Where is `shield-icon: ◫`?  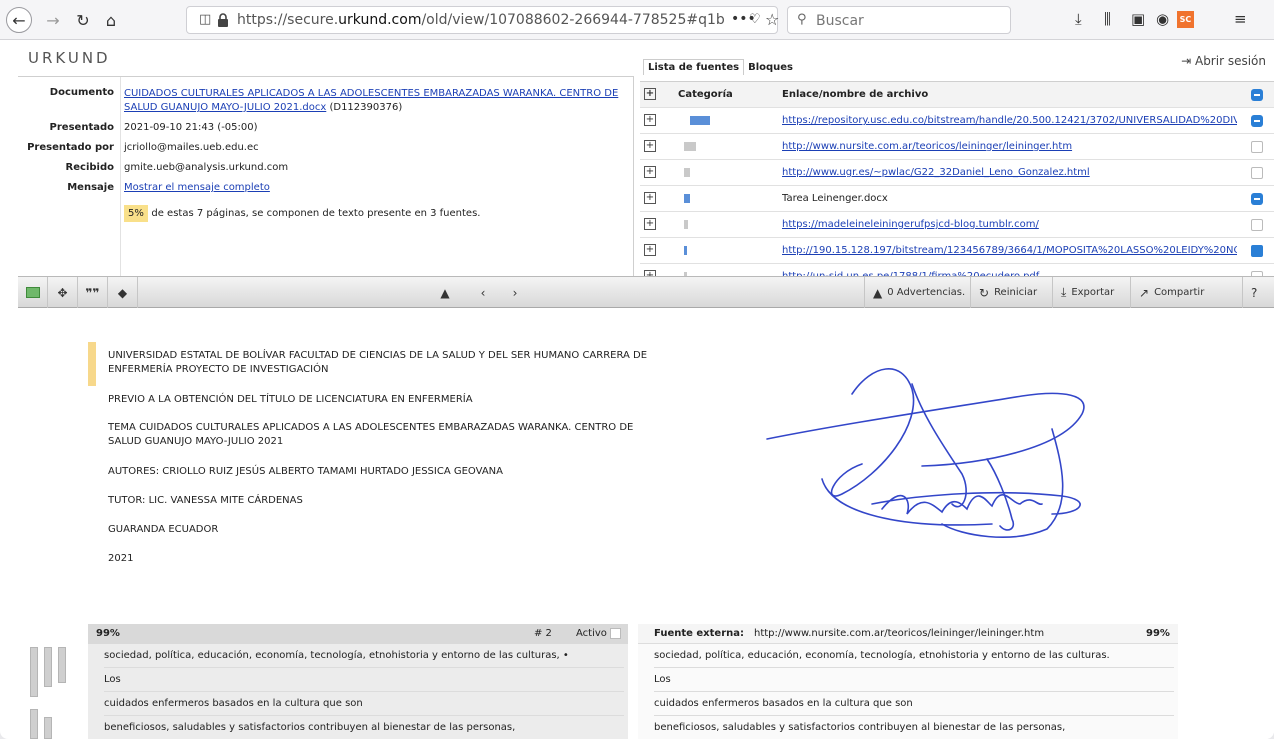
shield-icon: ◫ is located at coordinates (205, 19).